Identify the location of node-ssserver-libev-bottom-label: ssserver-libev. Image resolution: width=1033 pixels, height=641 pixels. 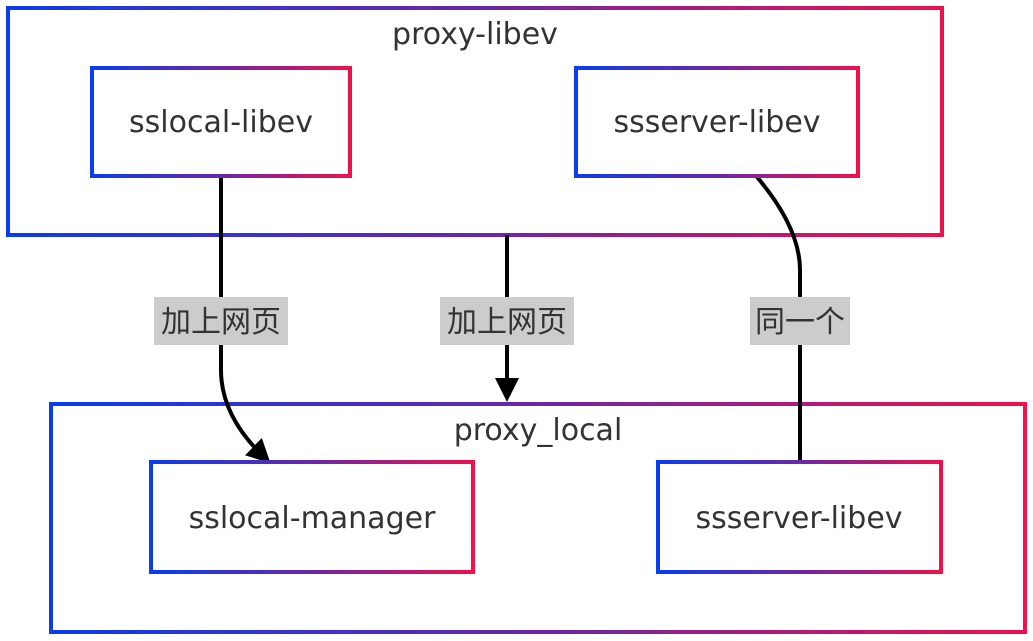
(798, 518).